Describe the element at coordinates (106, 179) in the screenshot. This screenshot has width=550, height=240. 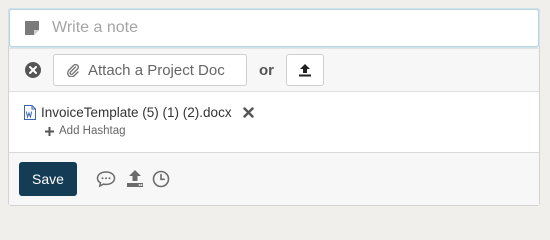
I see `comment-icon` at that location.